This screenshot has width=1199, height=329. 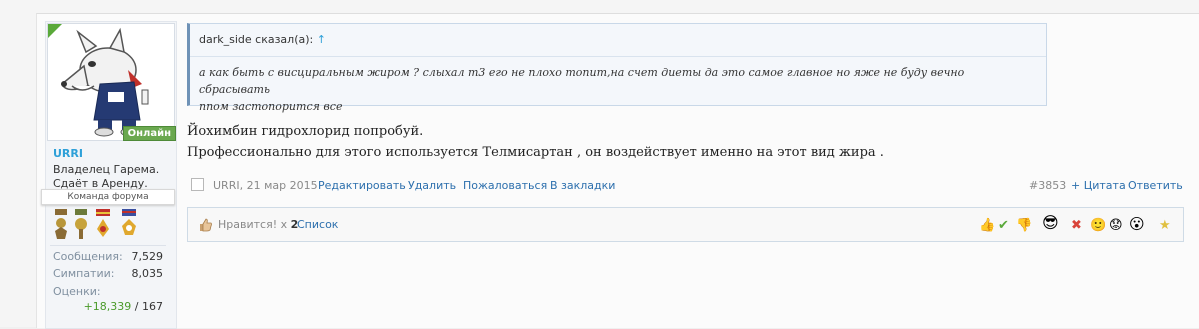 What do you see at coordinates (1116, 226) in the screenshot?
I see `sad-face-icon: 😟` at bounding box center [1116, 226].